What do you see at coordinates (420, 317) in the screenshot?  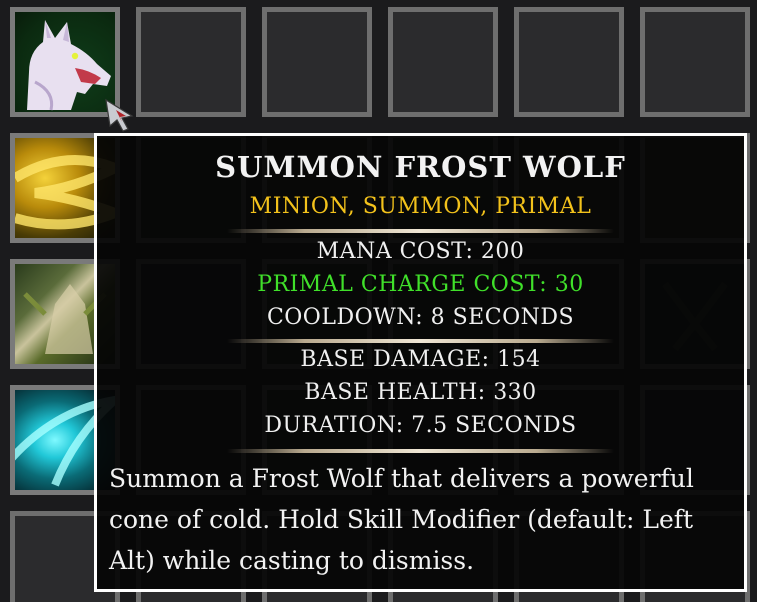 I see `cooldown: COOLDOWN: 8 SECONDS` at bounding box center [420, 317].